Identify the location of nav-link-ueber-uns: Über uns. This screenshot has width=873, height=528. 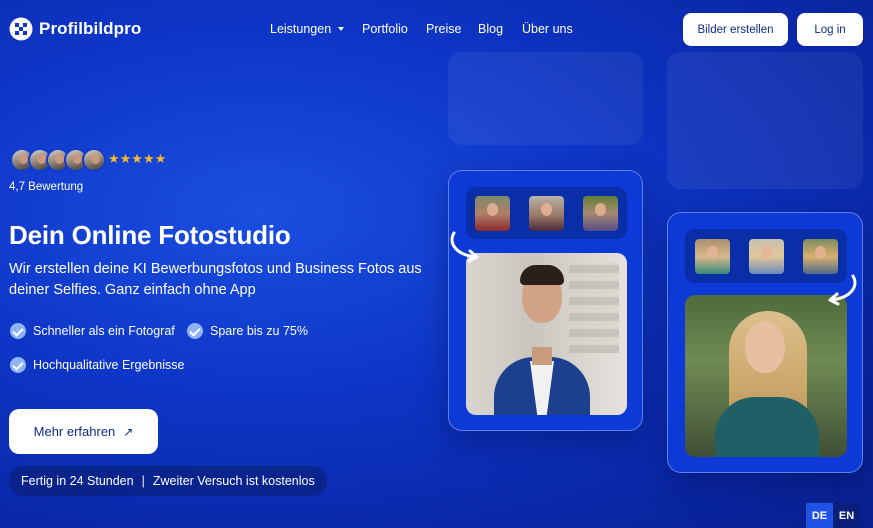
(547, 29).